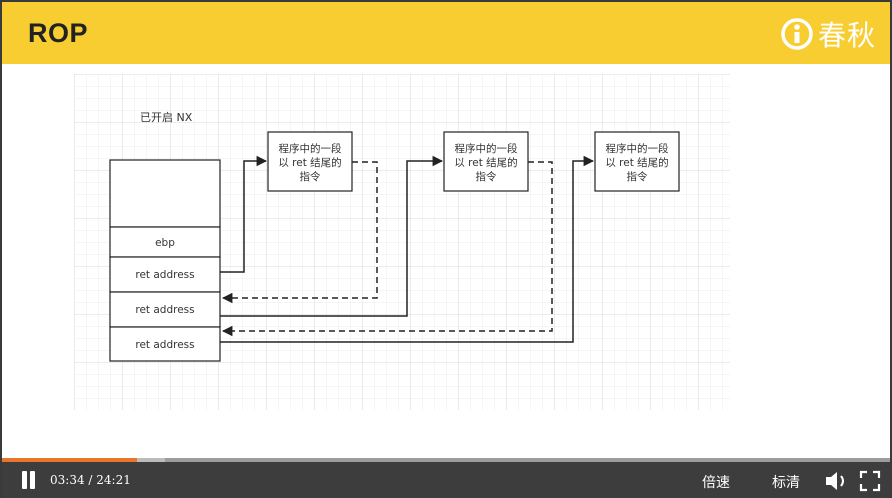  Describe the element at coordinates (29, 481) in the screenshot. I see `pause-button` at that location.